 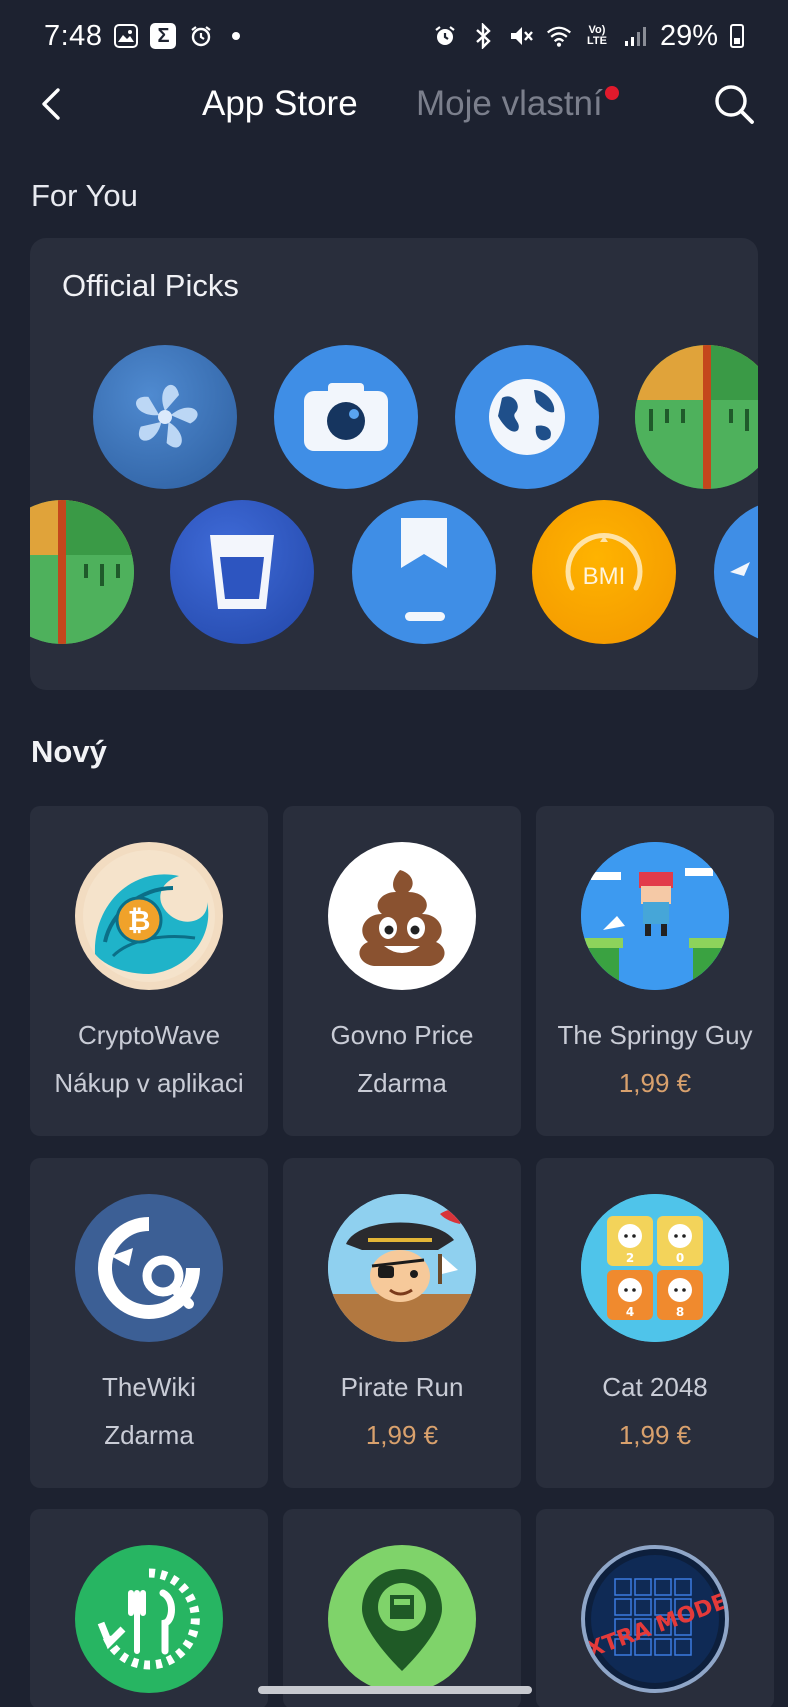 I want to click on cat-tile-label: 2, so click(x=630, y=1258).